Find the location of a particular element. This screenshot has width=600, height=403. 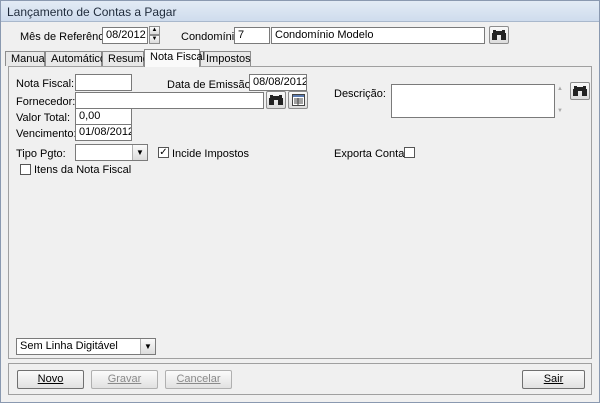

cancelar-button: Cancelar is located at coordinates (198, 379).